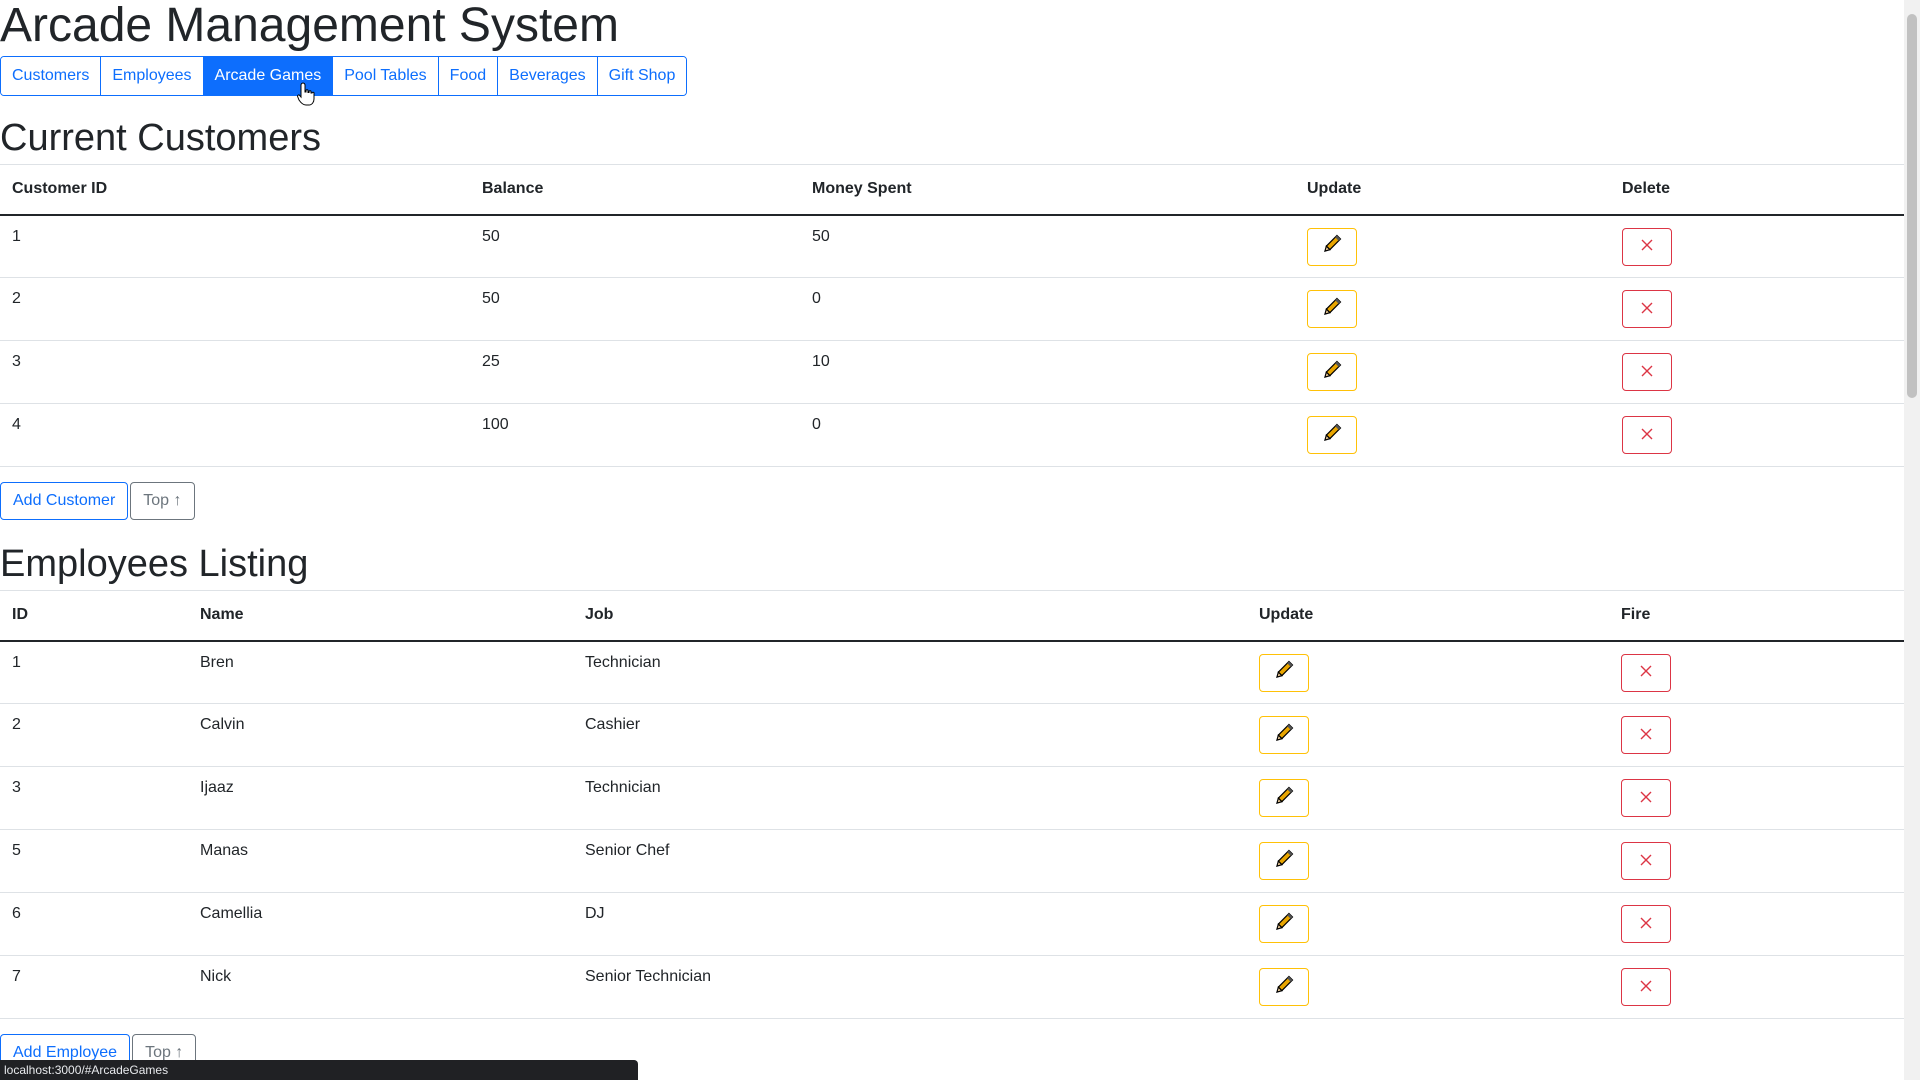 The width and height of the screenshot is (1920, 1080). I want to click on customer-id-cell: 4, so click(235, 435).